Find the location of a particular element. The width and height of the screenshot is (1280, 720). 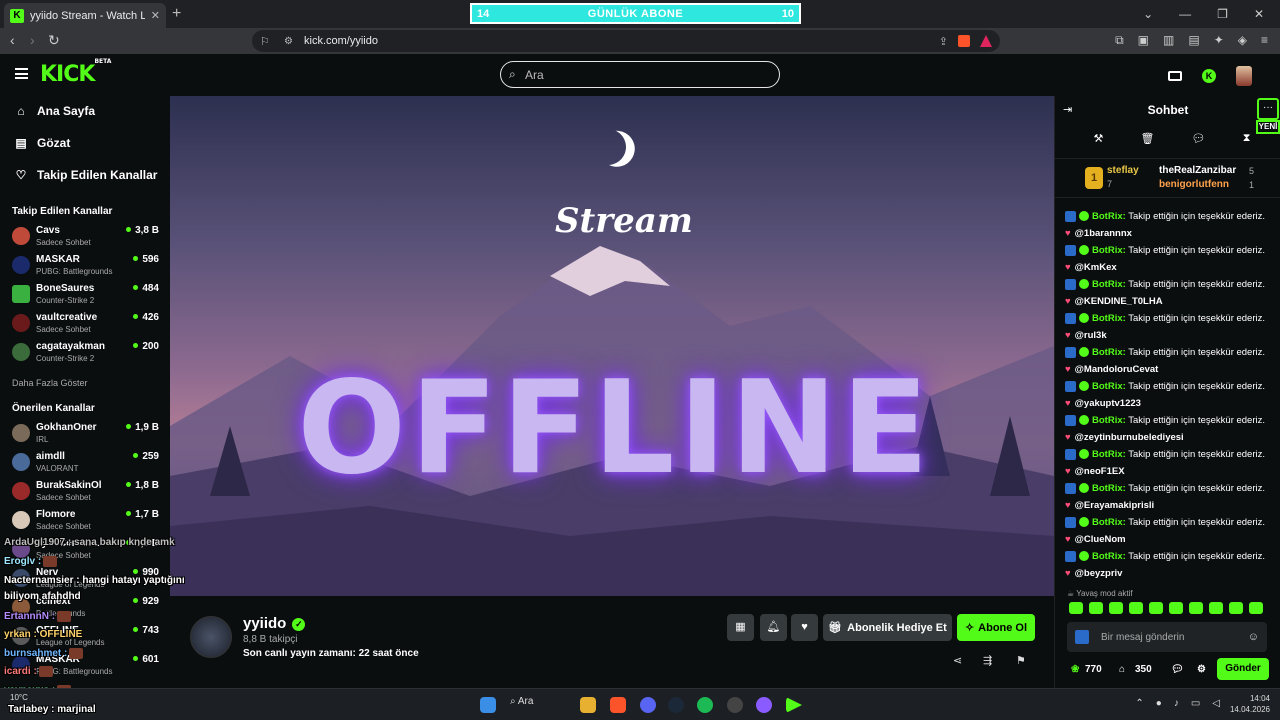

sidebar-icon: ▥ is located at coordinates (1168, 40).